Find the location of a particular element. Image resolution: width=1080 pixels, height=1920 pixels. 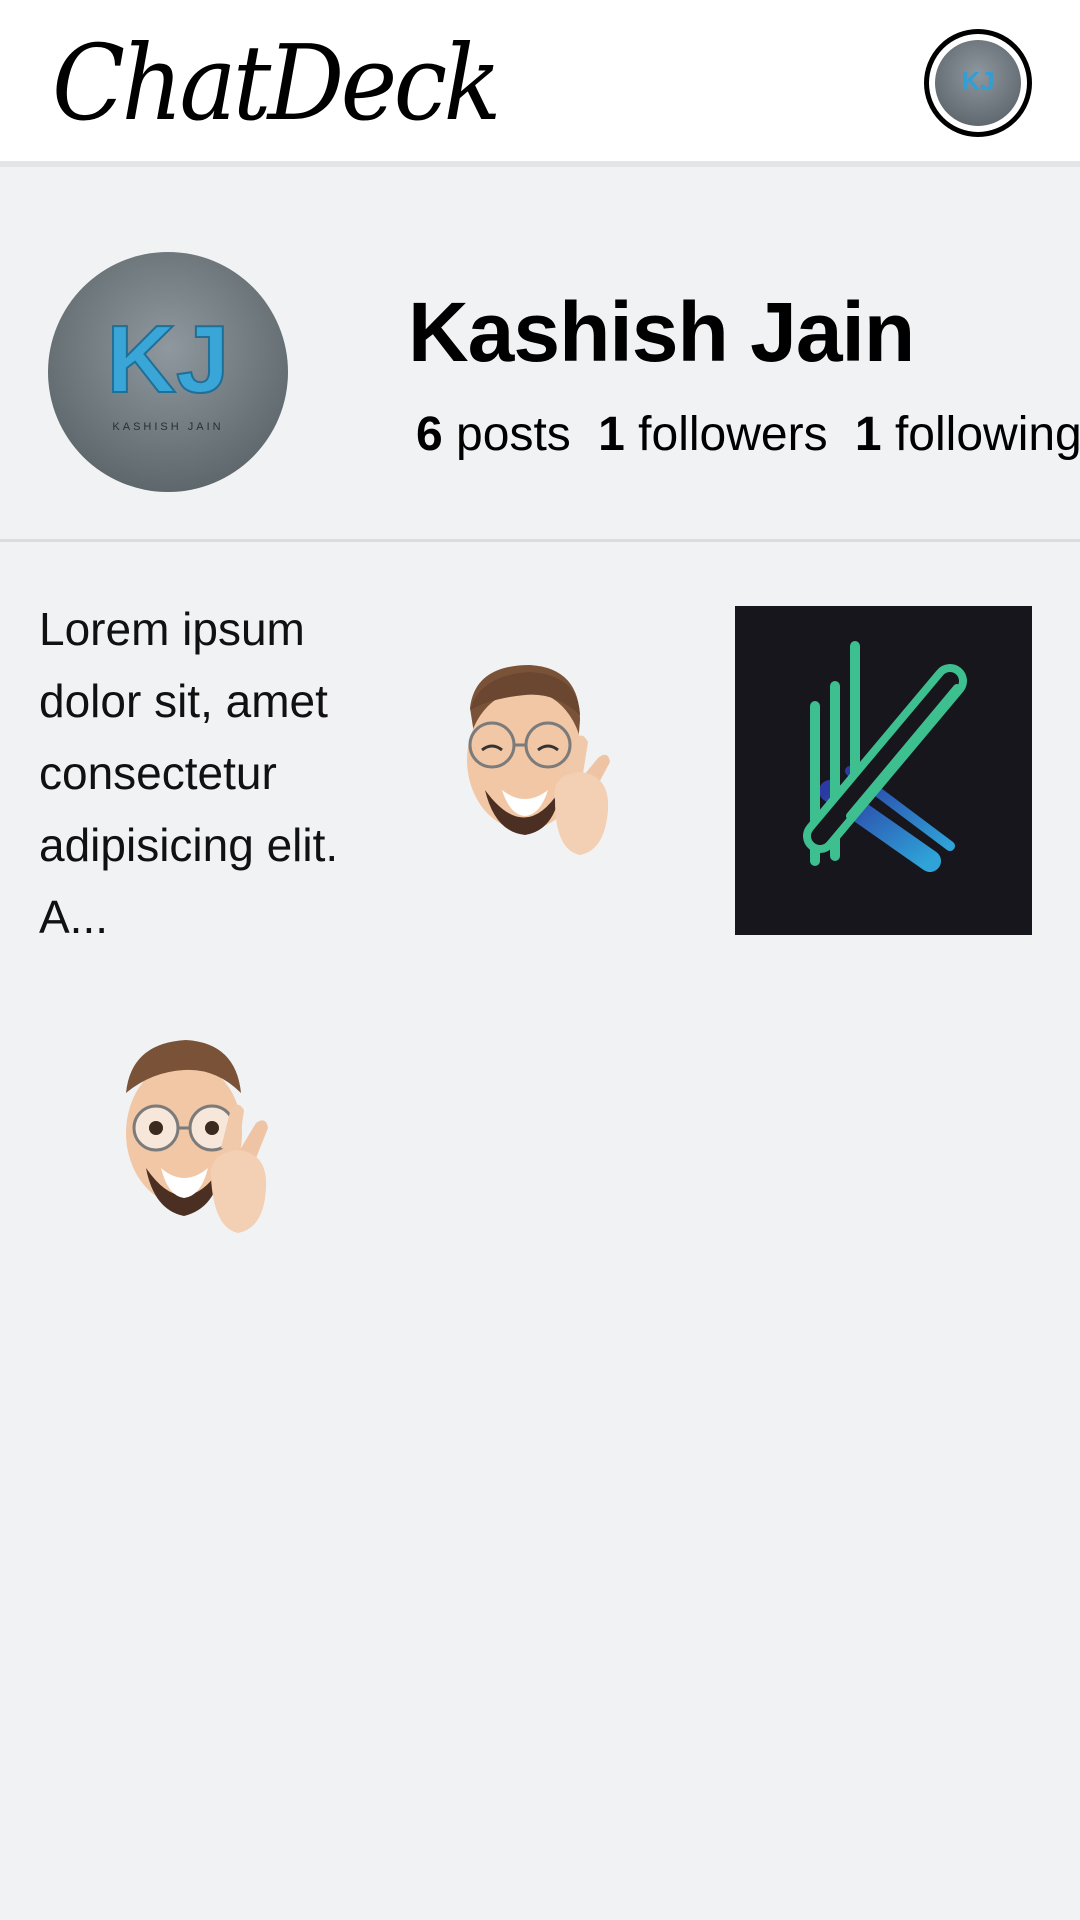

kj-avatar-icon: KJ is located at coordinates (978, 83).